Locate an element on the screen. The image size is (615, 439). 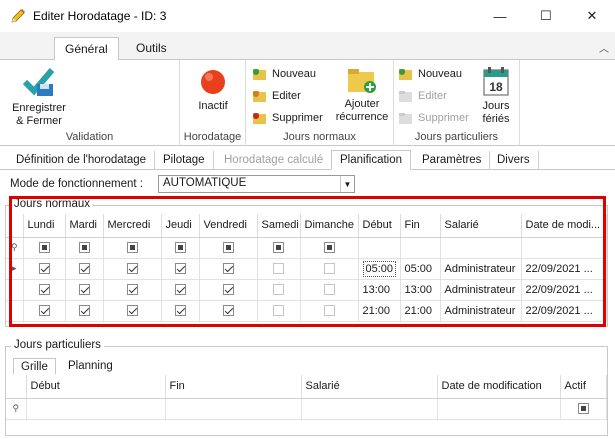
col-lundi: Lundi is located at coordinates (44, 226).